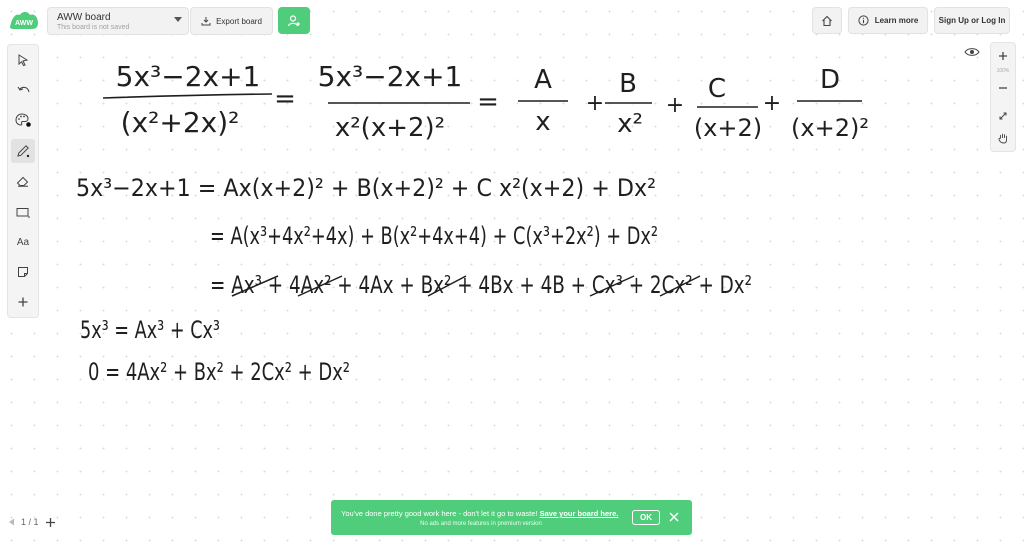 This screenshot has height=542, width=1024. Describe the element at coordinates (150, 330) in the screenshot. I see `equation-line-5: 5x³ = Ax³ + Cx³` at that location.